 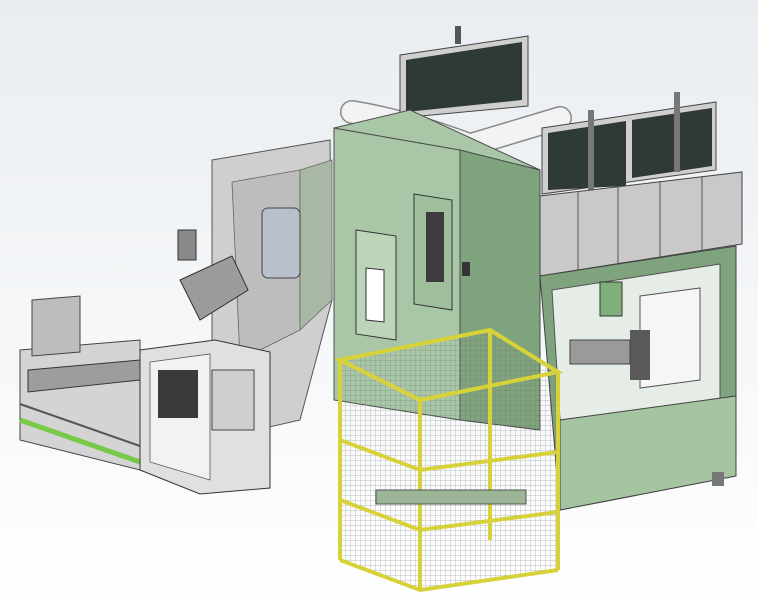 I want to click on safety-guard, so click(x=448, y=460).